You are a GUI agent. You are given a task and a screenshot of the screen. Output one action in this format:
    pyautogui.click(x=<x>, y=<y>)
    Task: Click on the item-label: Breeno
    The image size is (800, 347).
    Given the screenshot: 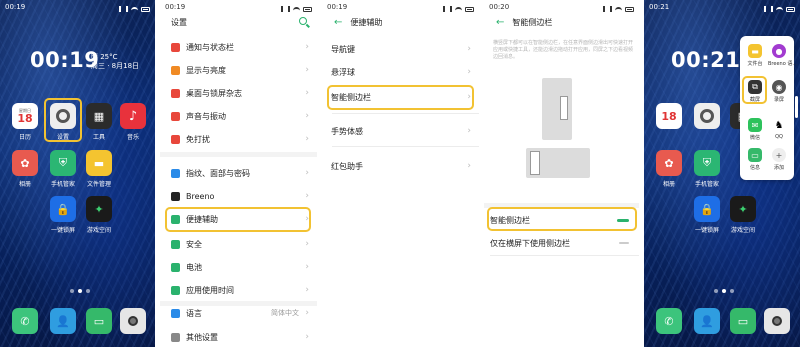 What is the action you would take?
    pyautogui.click(x=200, y=196)
    